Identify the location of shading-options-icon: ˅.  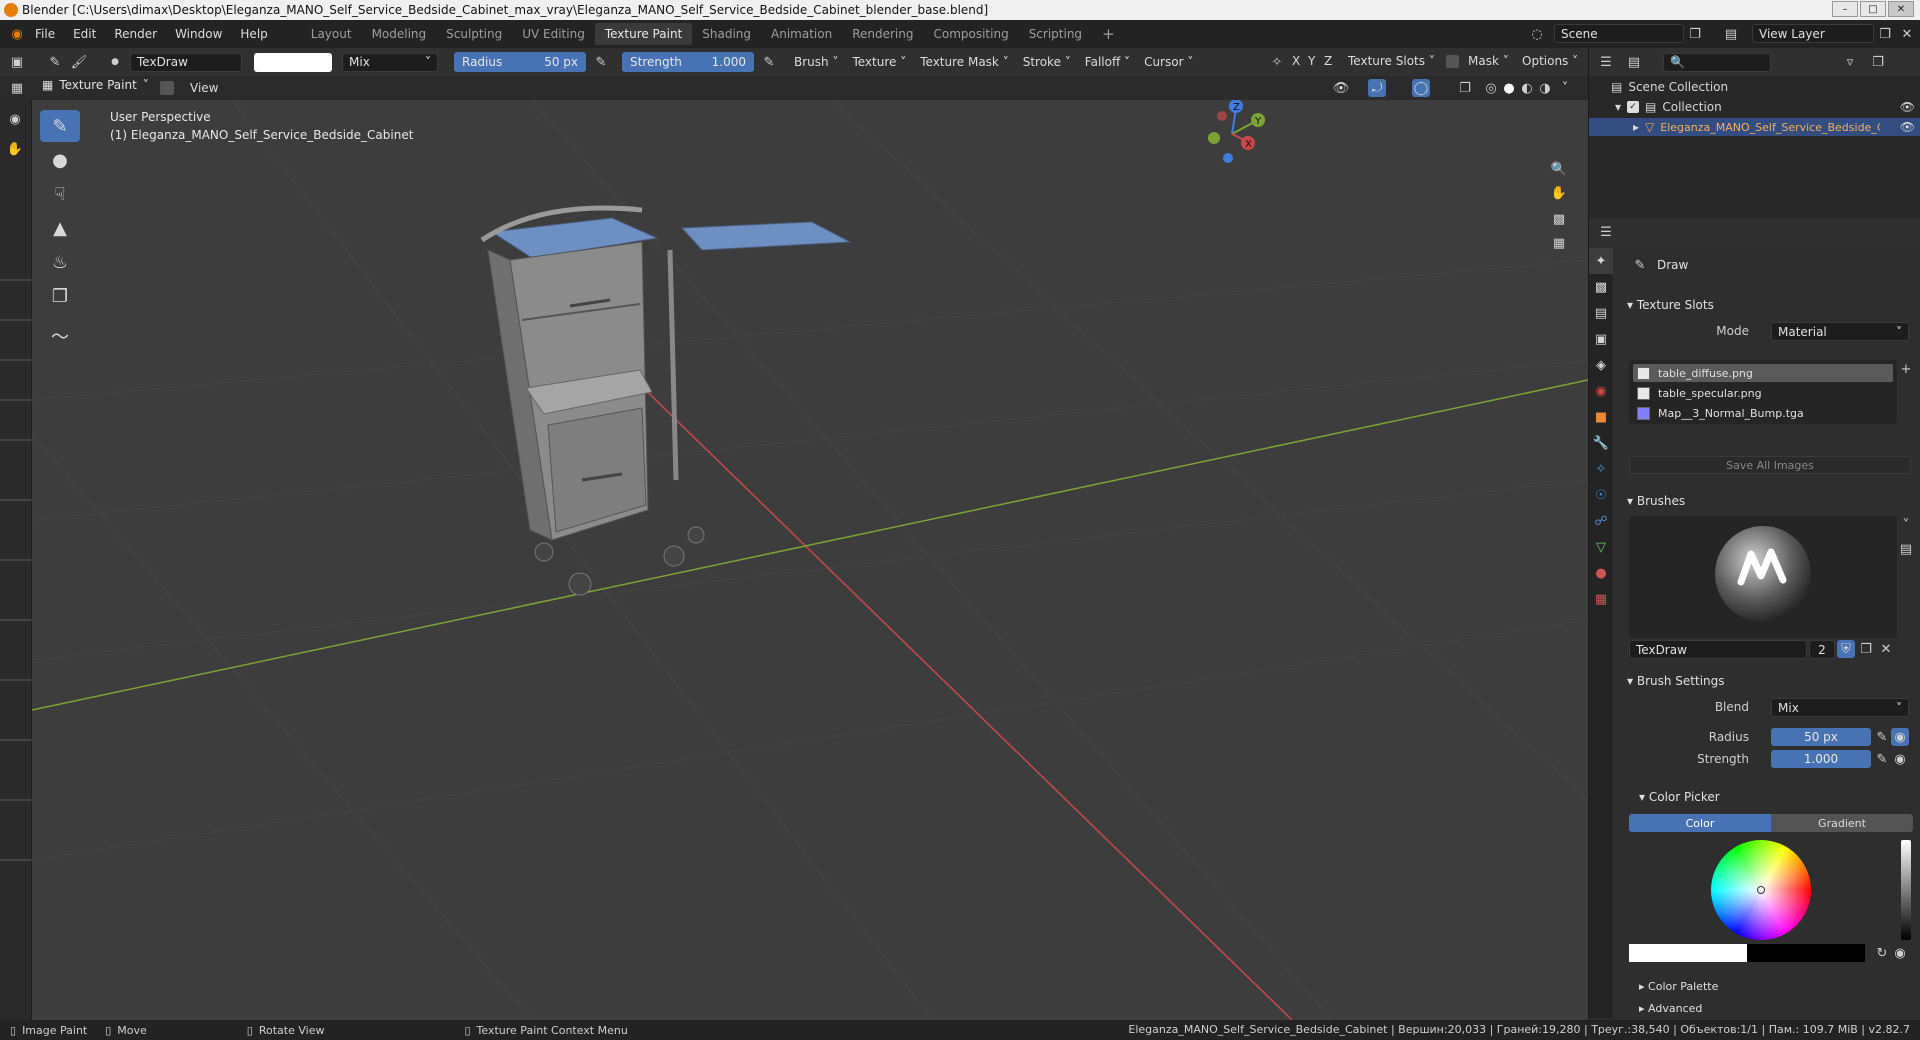
(1565, 88).